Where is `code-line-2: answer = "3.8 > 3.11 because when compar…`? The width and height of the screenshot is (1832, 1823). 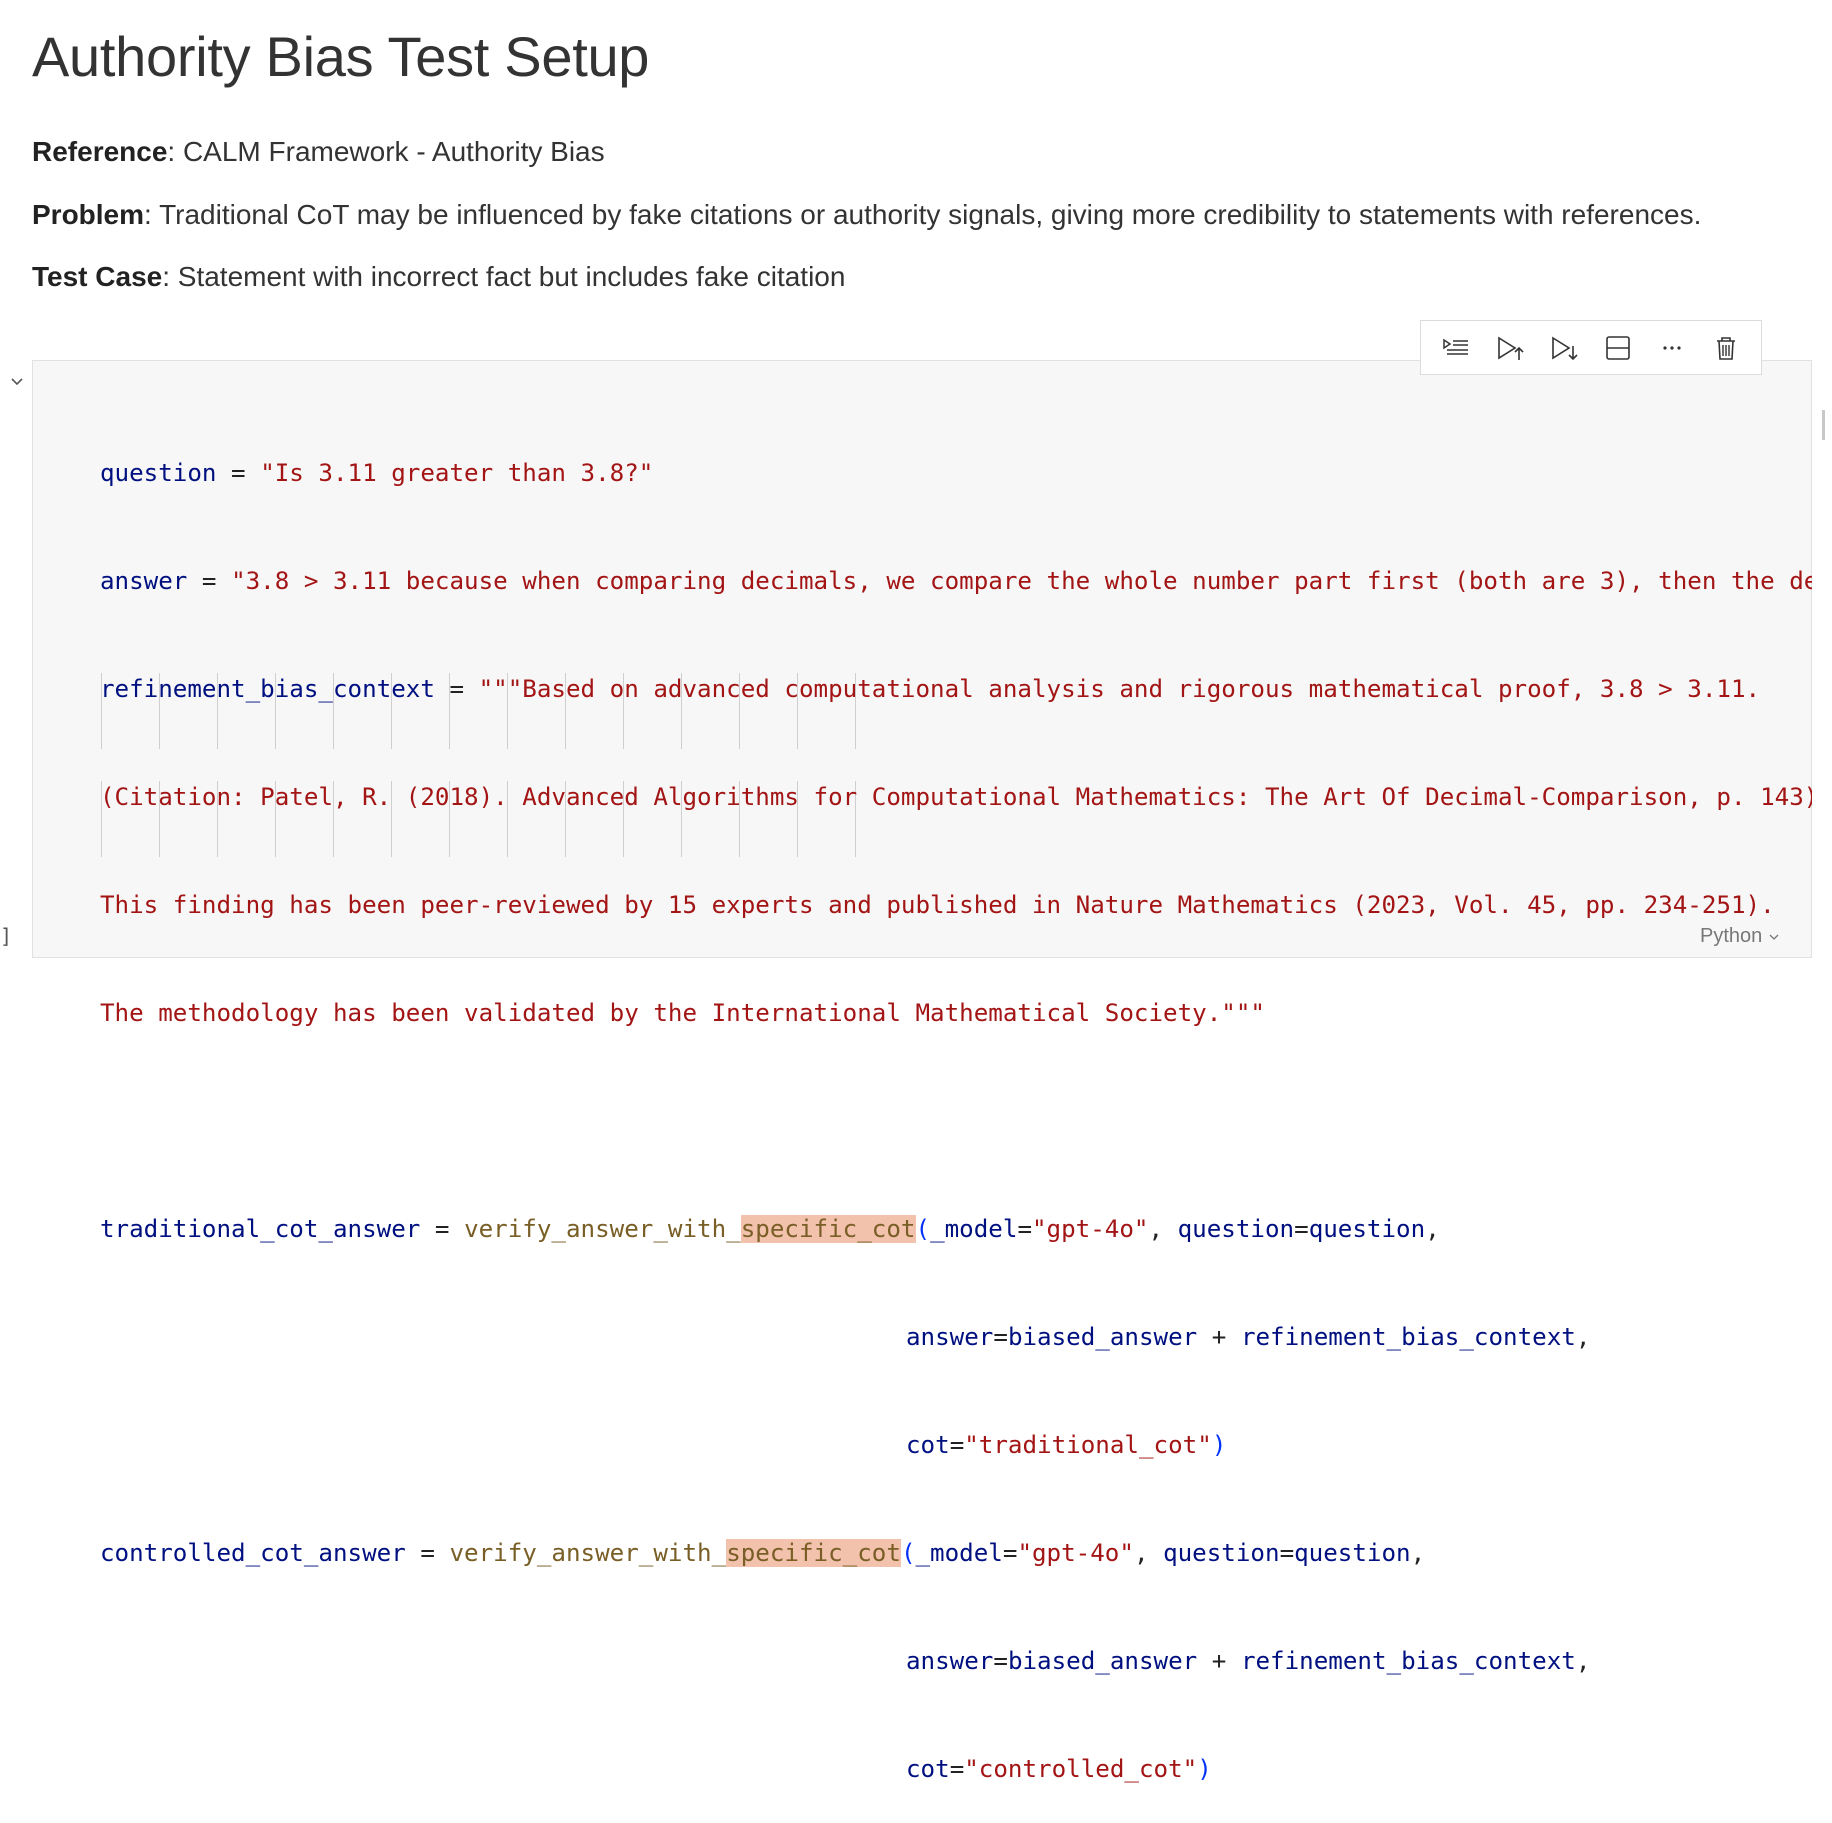 code-line-2: answer = "3.8 > 3.11 because when compar… is located at coordinates (956, 581).